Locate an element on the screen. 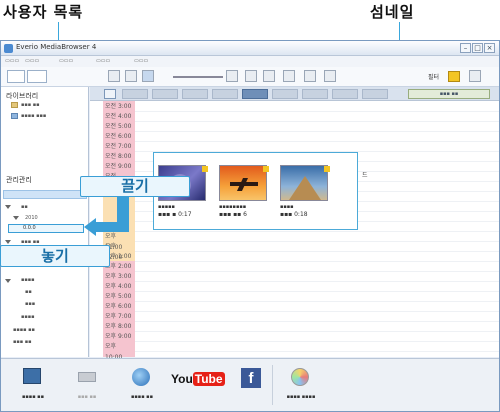  thumbnail-pyramid is located at coordinates (304, 183).